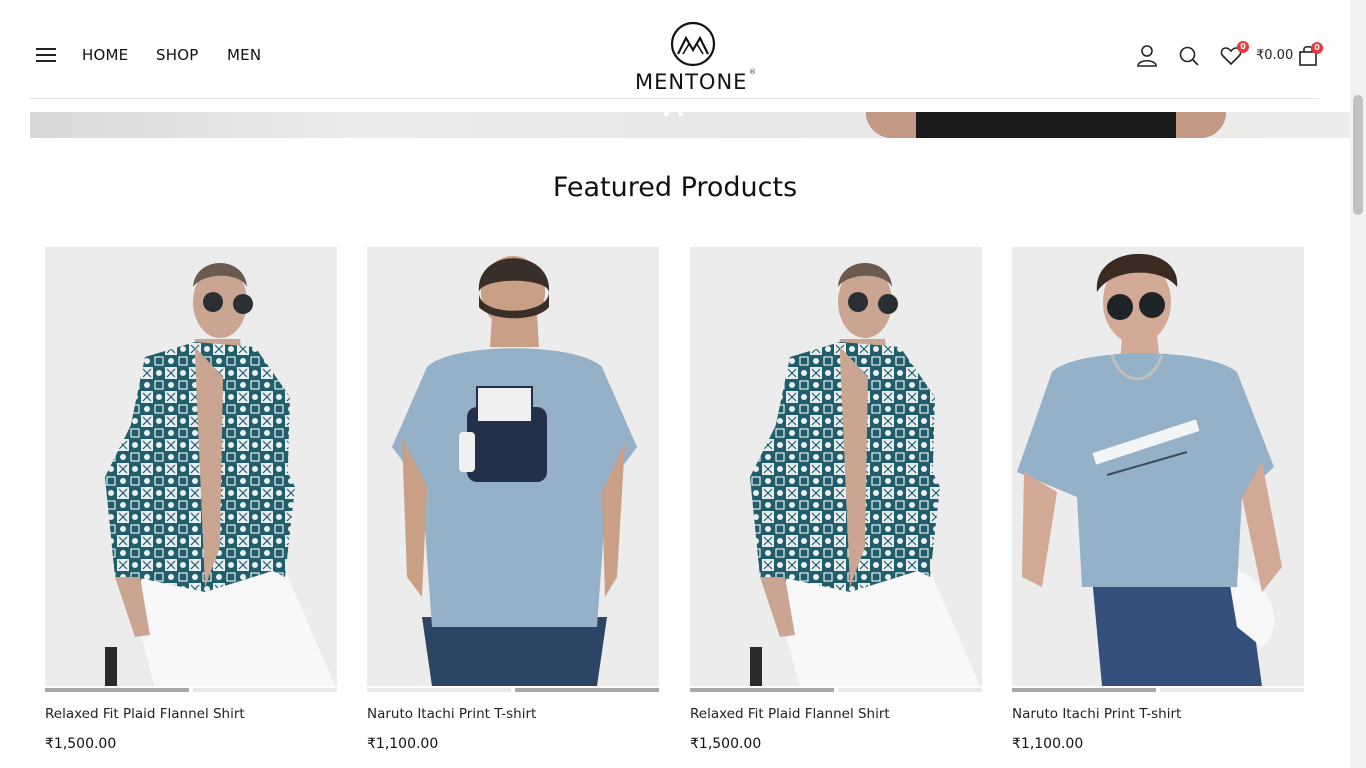 The image size is (1366, 768). Describe the element at coordinates (675, 187) in the screenshot. I see `featured-products-title: Featured Products` at that location.